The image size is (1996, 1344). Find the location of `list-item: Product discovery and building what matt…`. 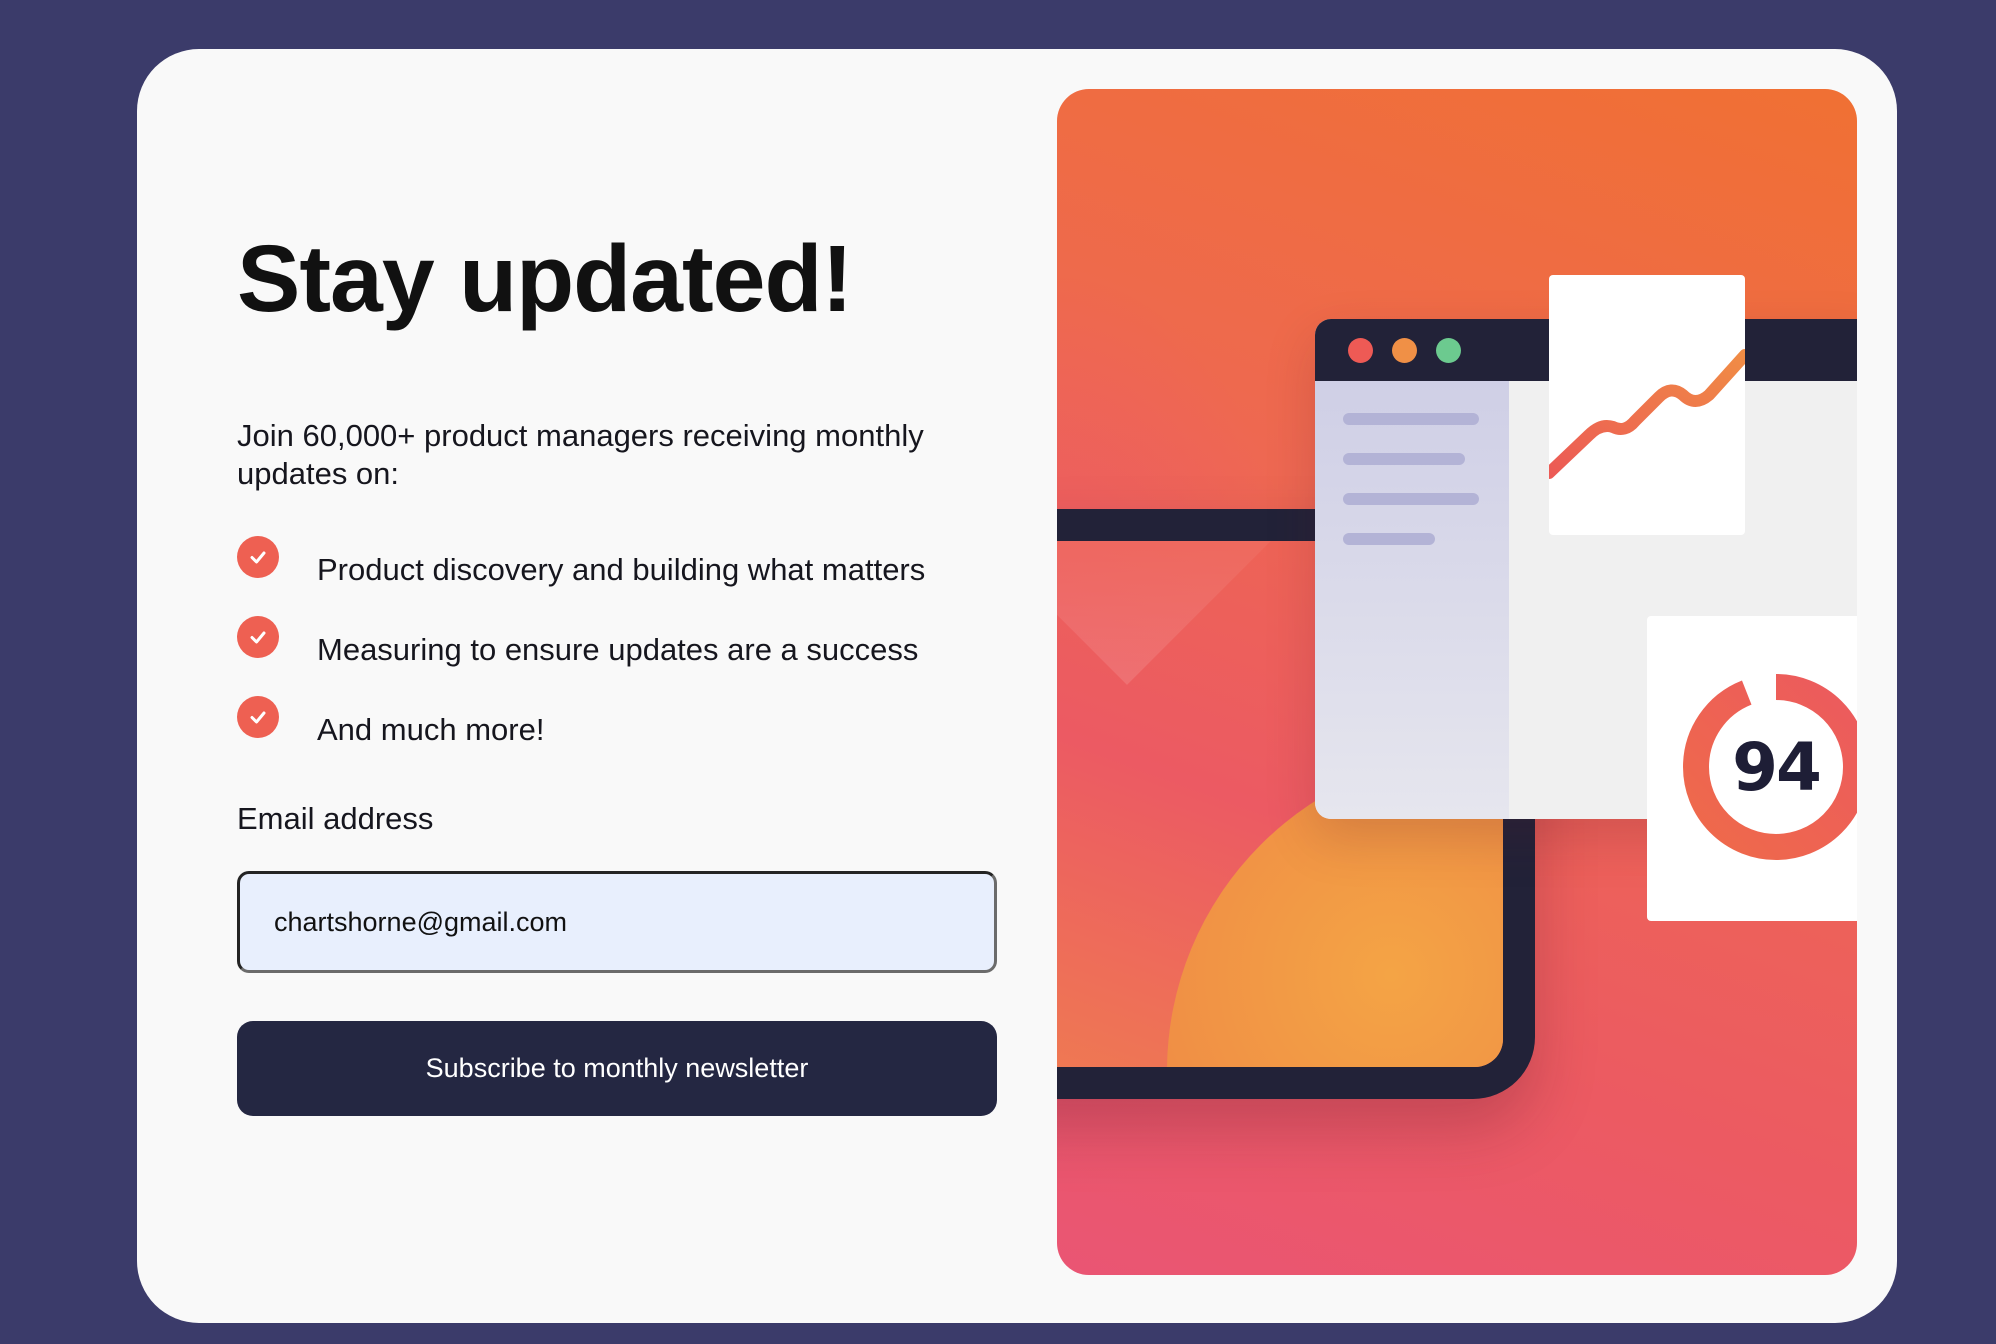

list-item: Product discovery and building what matt… is located at coordinates (581, 576).